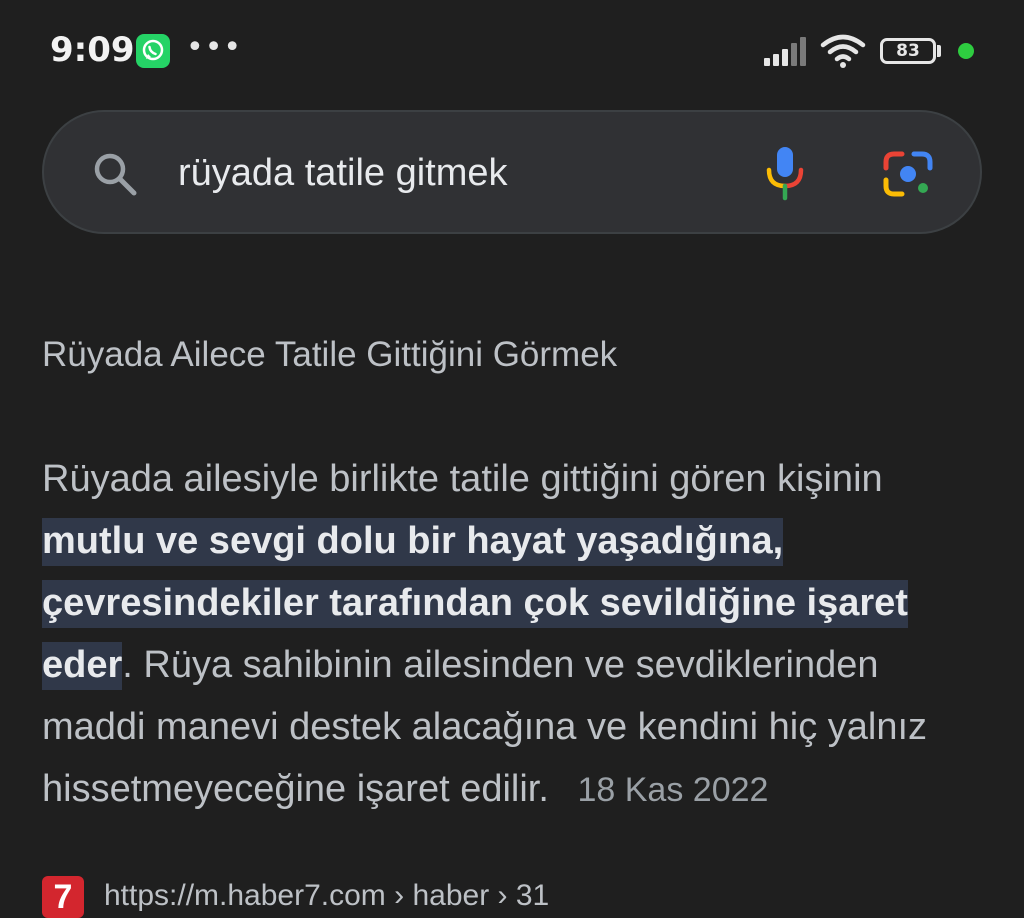 The width and height of the screenshot is (1024, 918). What do you see at coordinates (786, 53) in the screenshot?
I see `cell-signal-icon` at bounding box center [786, 53].